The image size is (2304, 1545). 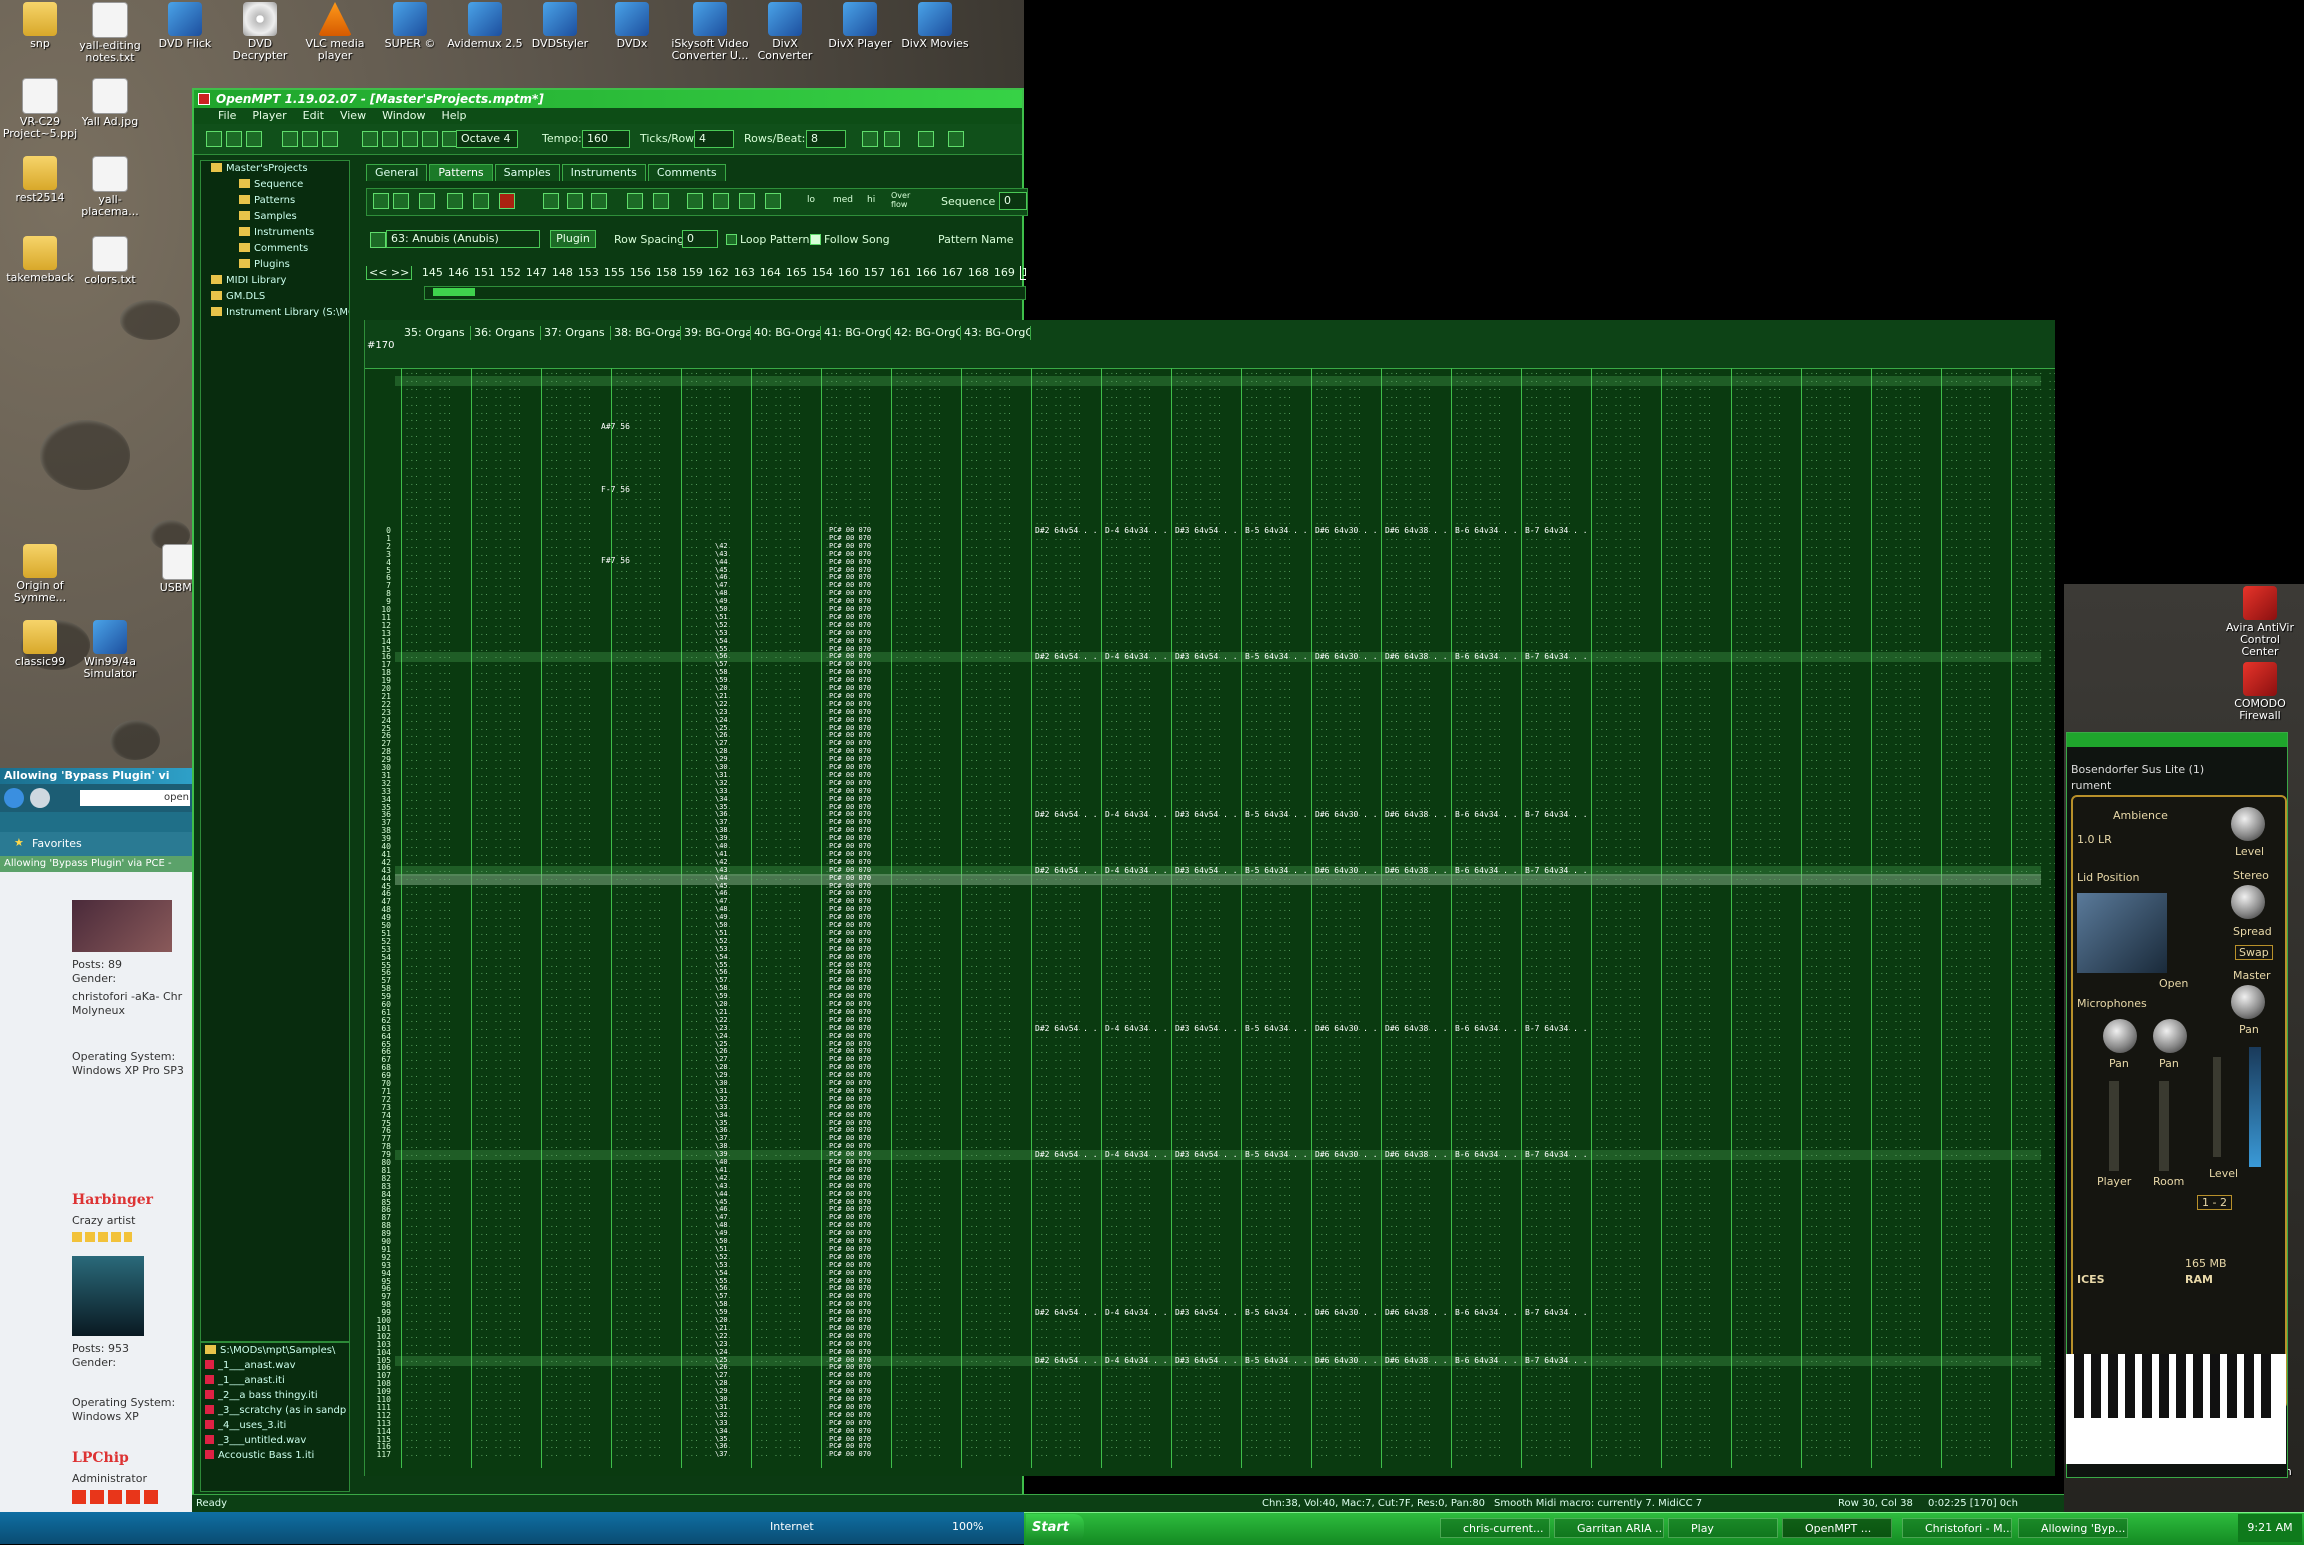 What do you see at coordinates (575, 201) in the screenshot?
I see `follow-icon` at bounding box center [575, 201].